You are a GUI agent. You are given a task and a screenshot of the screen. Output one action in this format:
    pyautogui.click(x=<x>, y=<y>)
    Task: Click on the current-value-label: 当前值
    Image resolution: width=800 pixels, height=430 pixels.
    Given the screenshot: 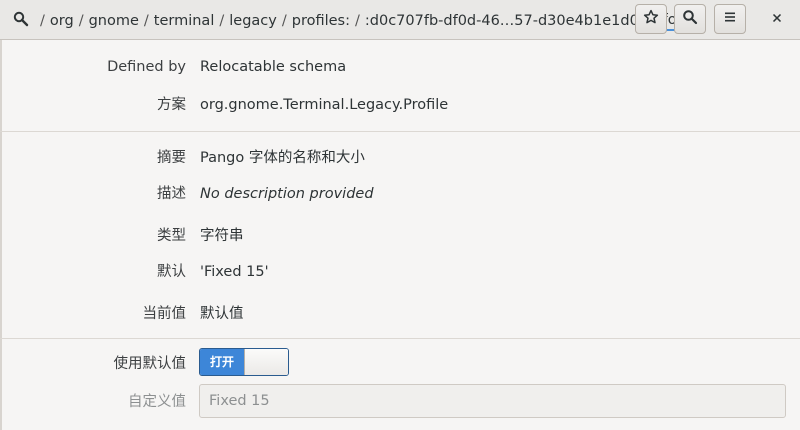 What is the action you would take?
    pyautogui.click(x=164, y=314)
    